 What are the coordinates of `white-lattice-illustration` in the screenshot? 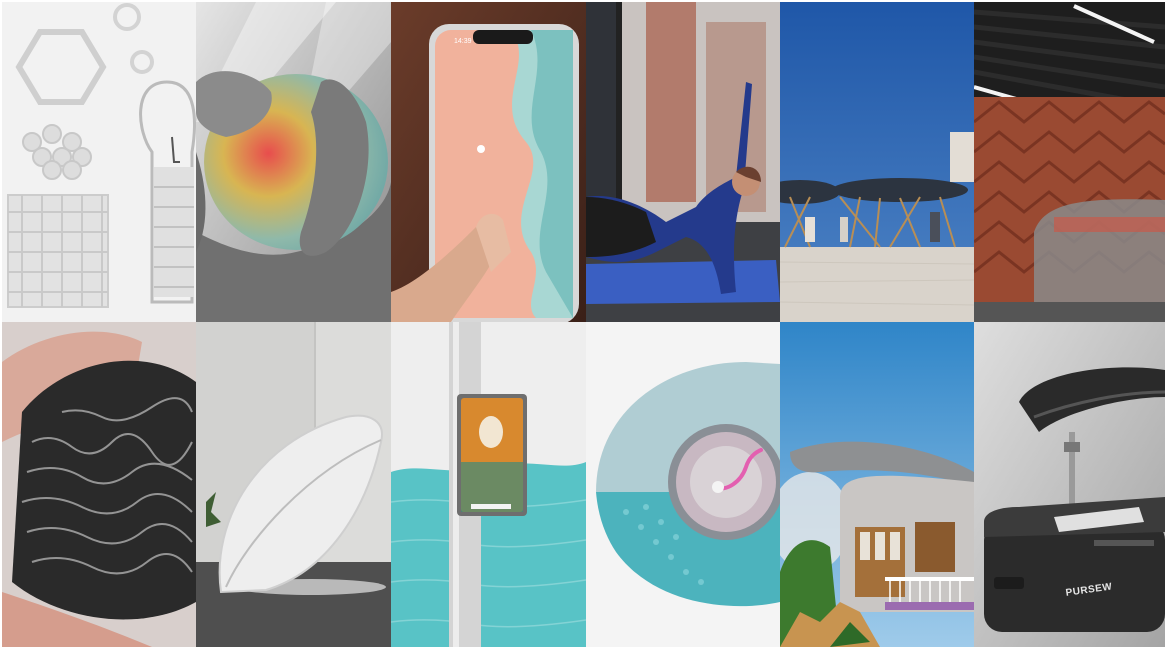 It's located at (99, 162).